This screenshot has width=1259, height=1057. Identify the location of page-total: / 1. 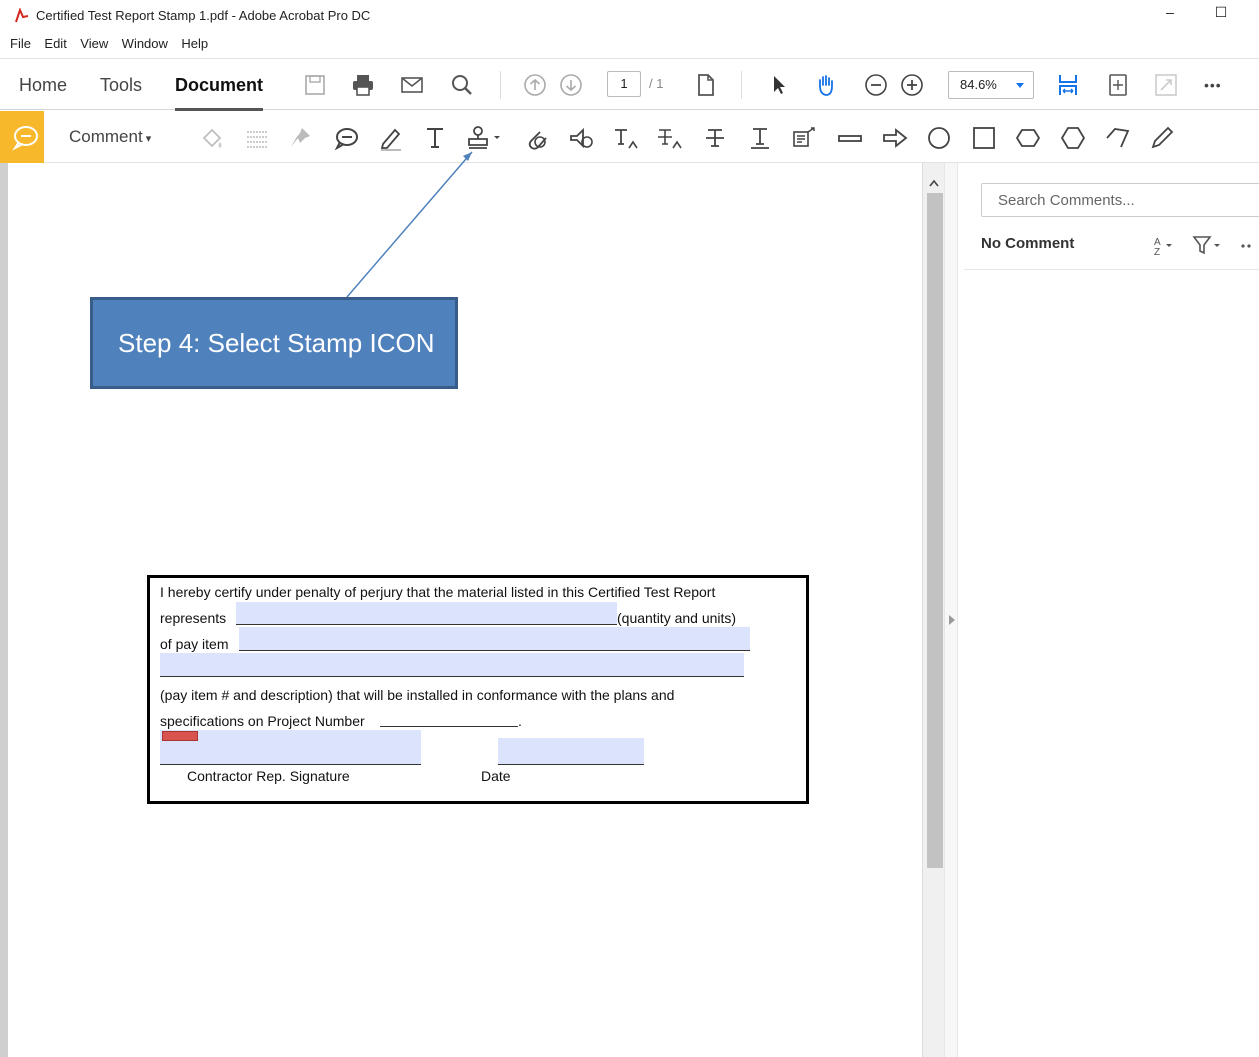
(656, 83).